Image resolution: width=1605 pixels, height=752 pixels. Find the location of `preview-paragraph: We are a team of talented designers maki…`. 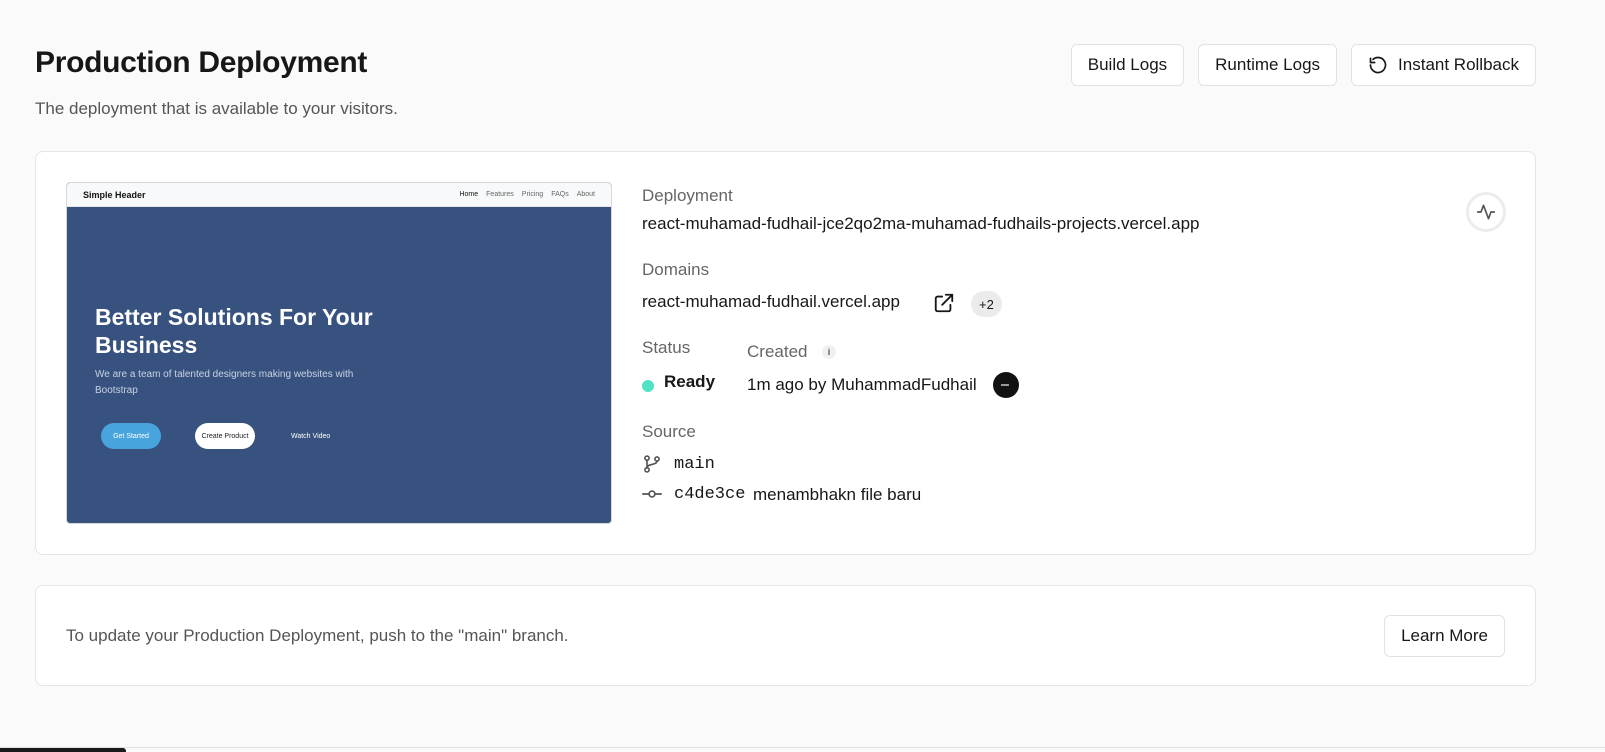

preview-paragraph: We are a team of talented designers maki… is located at coordinates (224, 382).